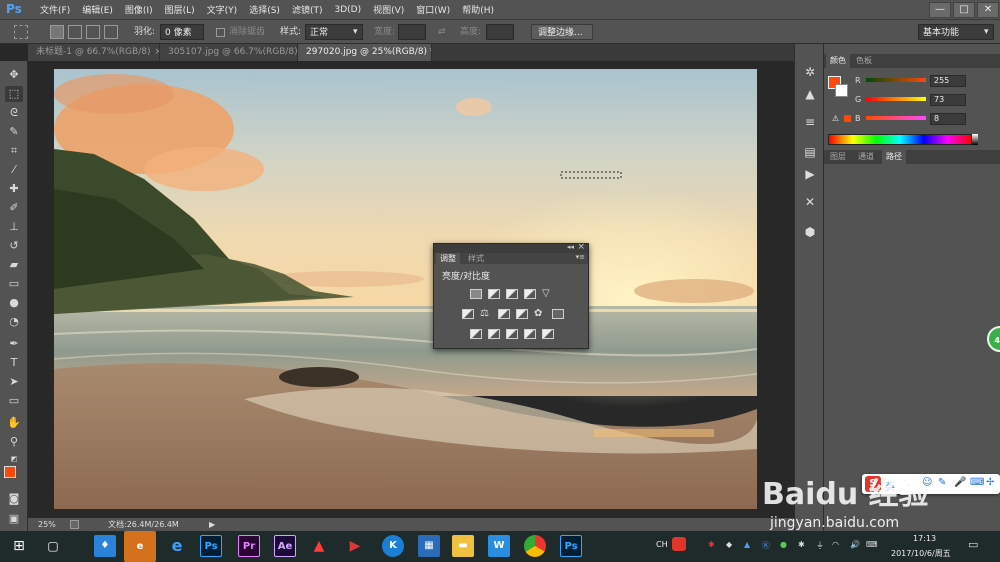 Image resolution: width=1000 pixels, height=562 pixels. What do you see at coordinates (21, 32) in the screenshot?
I see `marquee-tool-preset-icon` at bounding box center [21, 32].